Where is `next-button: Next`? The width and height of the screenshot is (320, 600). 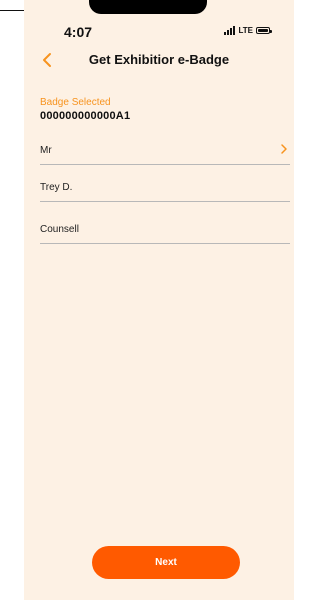
next-button: Next is located at coordinates (166, 562).